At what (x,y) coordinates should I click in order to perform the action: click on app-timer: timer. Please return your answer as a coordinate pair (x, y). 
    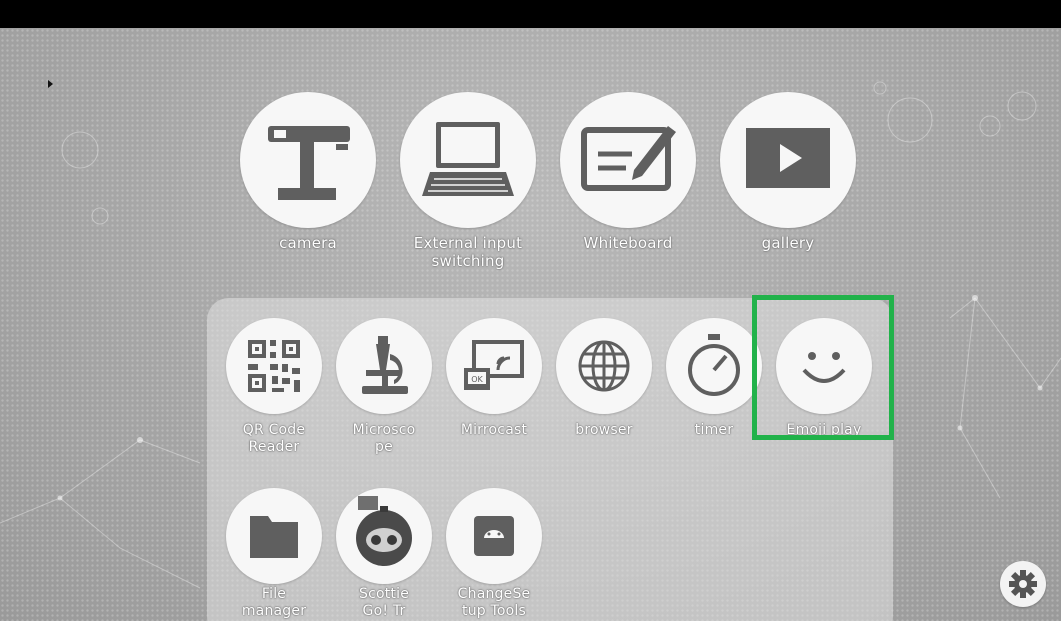
    Looking at the image, I should click on (714, 393).